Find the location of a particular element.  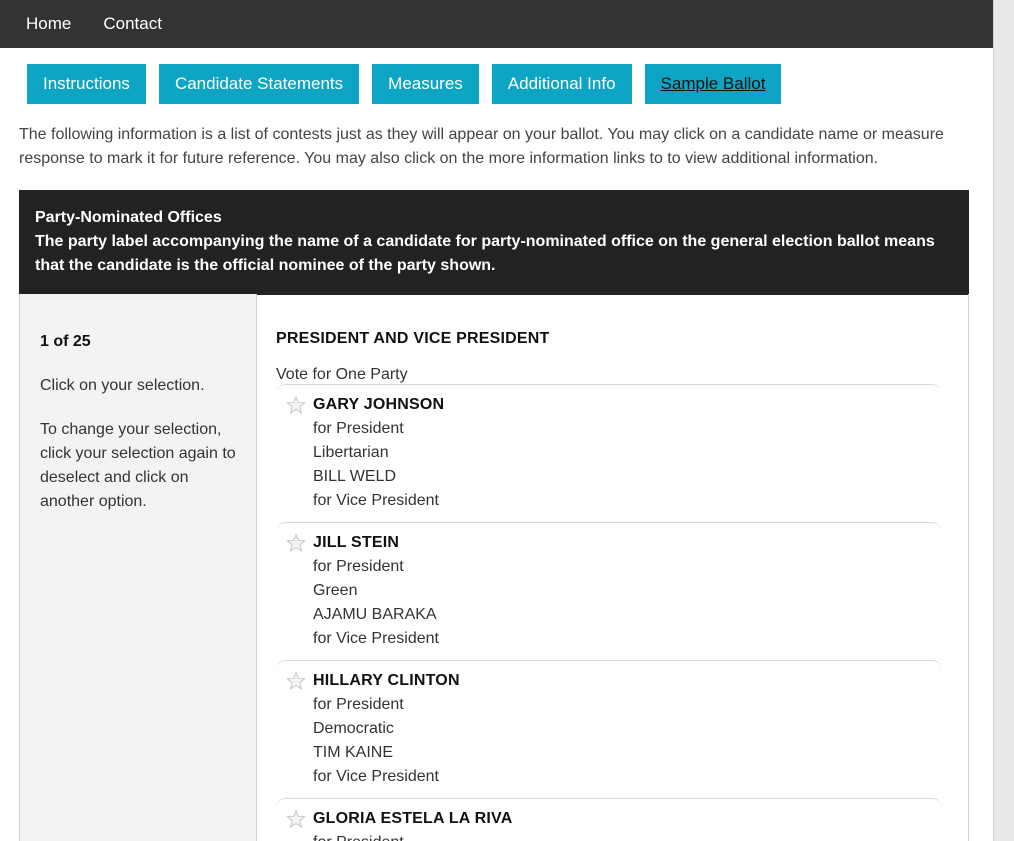

candidate-name: JILL STEIN is located at coordinates (356, 542).